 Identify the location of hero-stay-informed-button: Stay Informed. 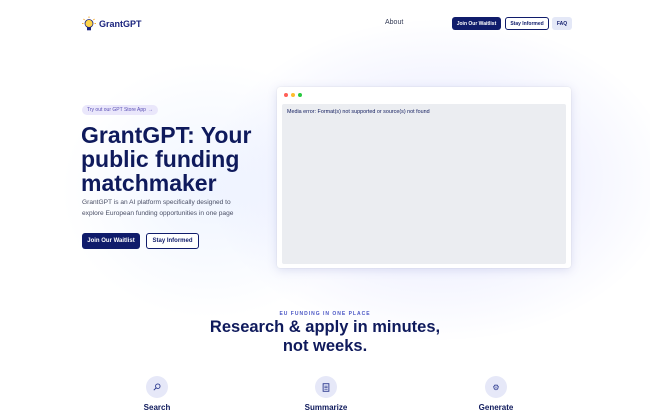
(172, 241).